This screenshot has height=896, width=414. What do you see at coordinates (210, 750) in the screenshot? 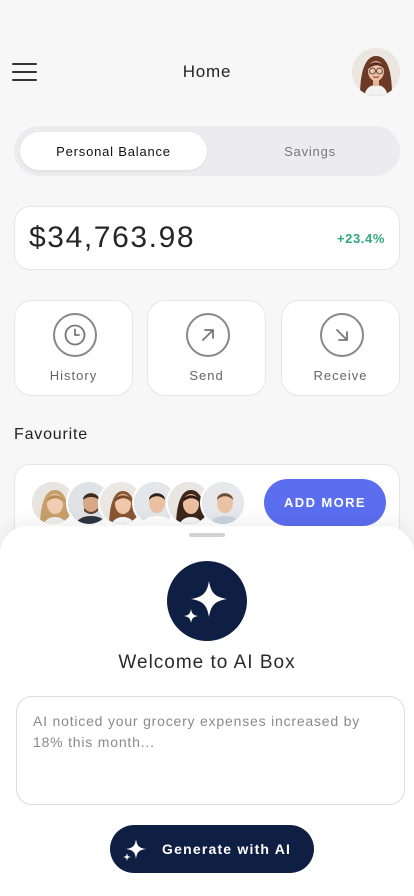
I see `ai-prompt-textarea` at bounding box center [210, 750].